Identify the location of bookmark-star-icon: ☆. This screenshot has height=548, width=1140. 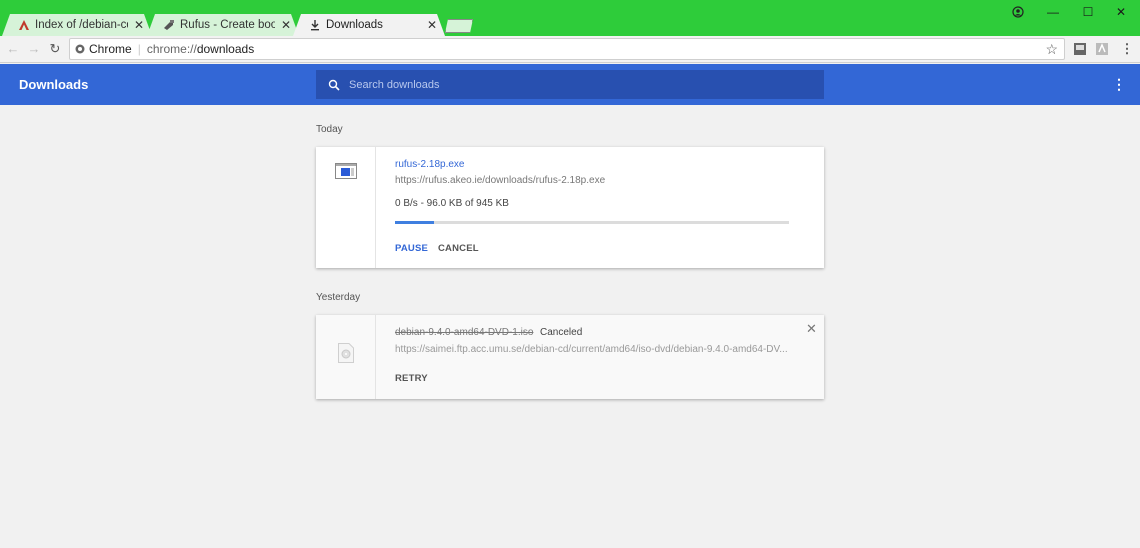
(1051, 49).